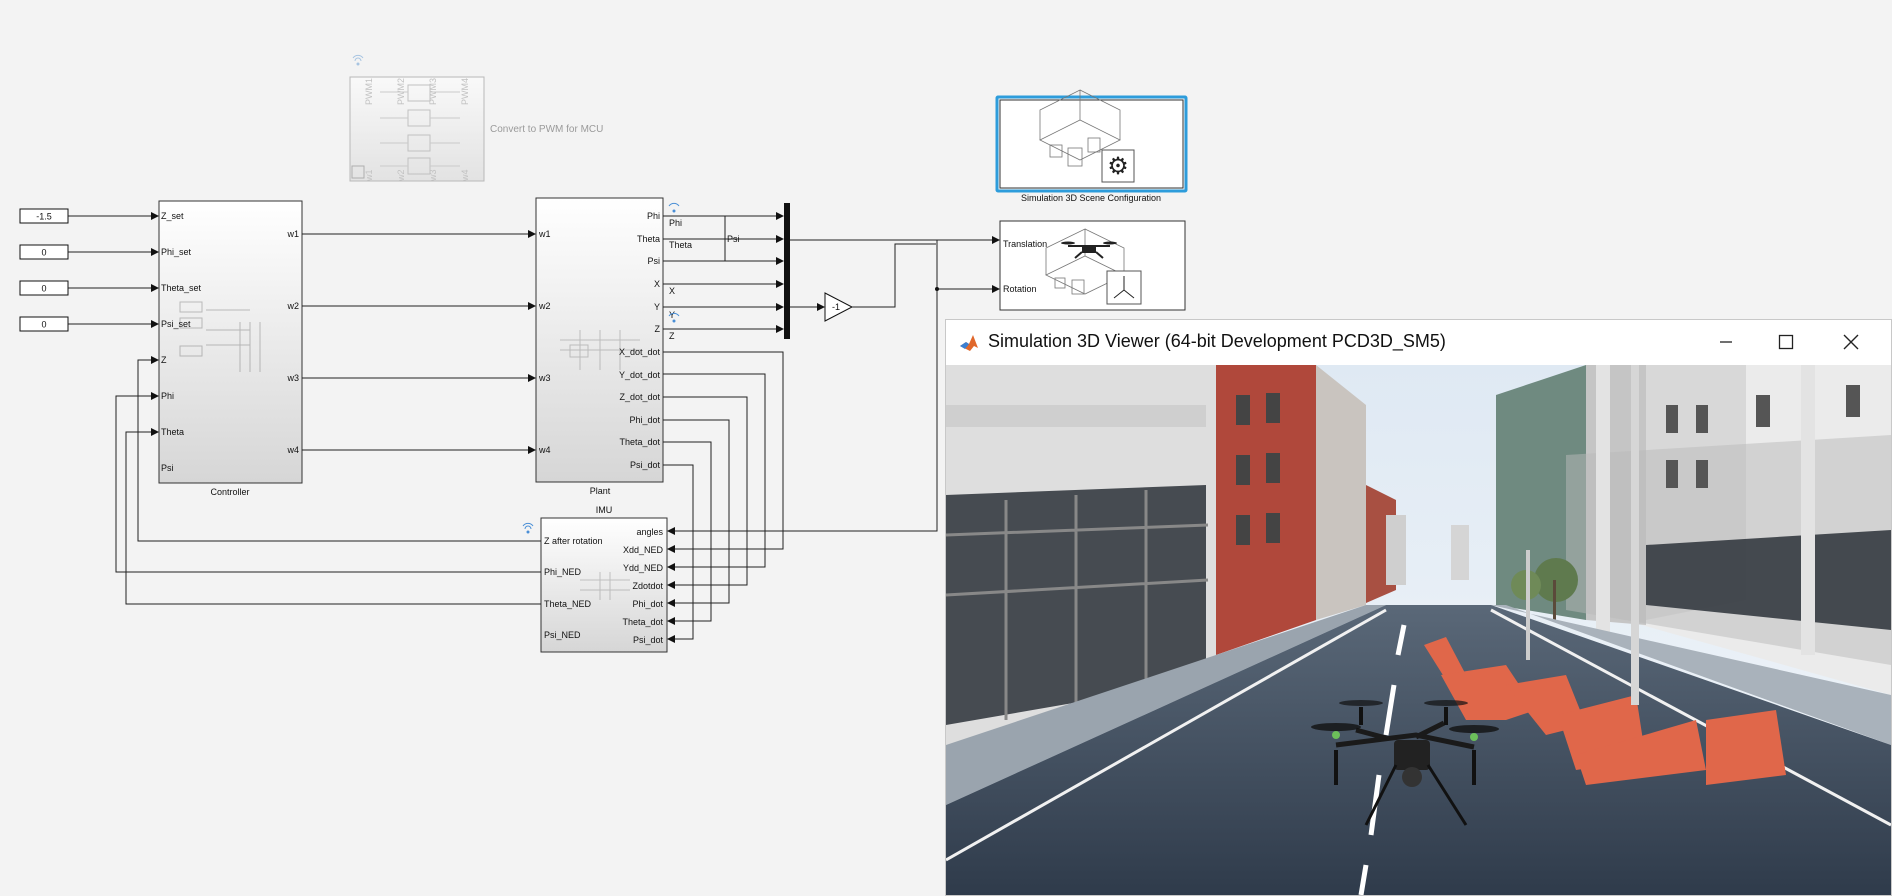  What do you see at coordinates (563, 572) in the screenshot?
I see `imu-output-label: Phi_NED` at bounding box center [563, 572].